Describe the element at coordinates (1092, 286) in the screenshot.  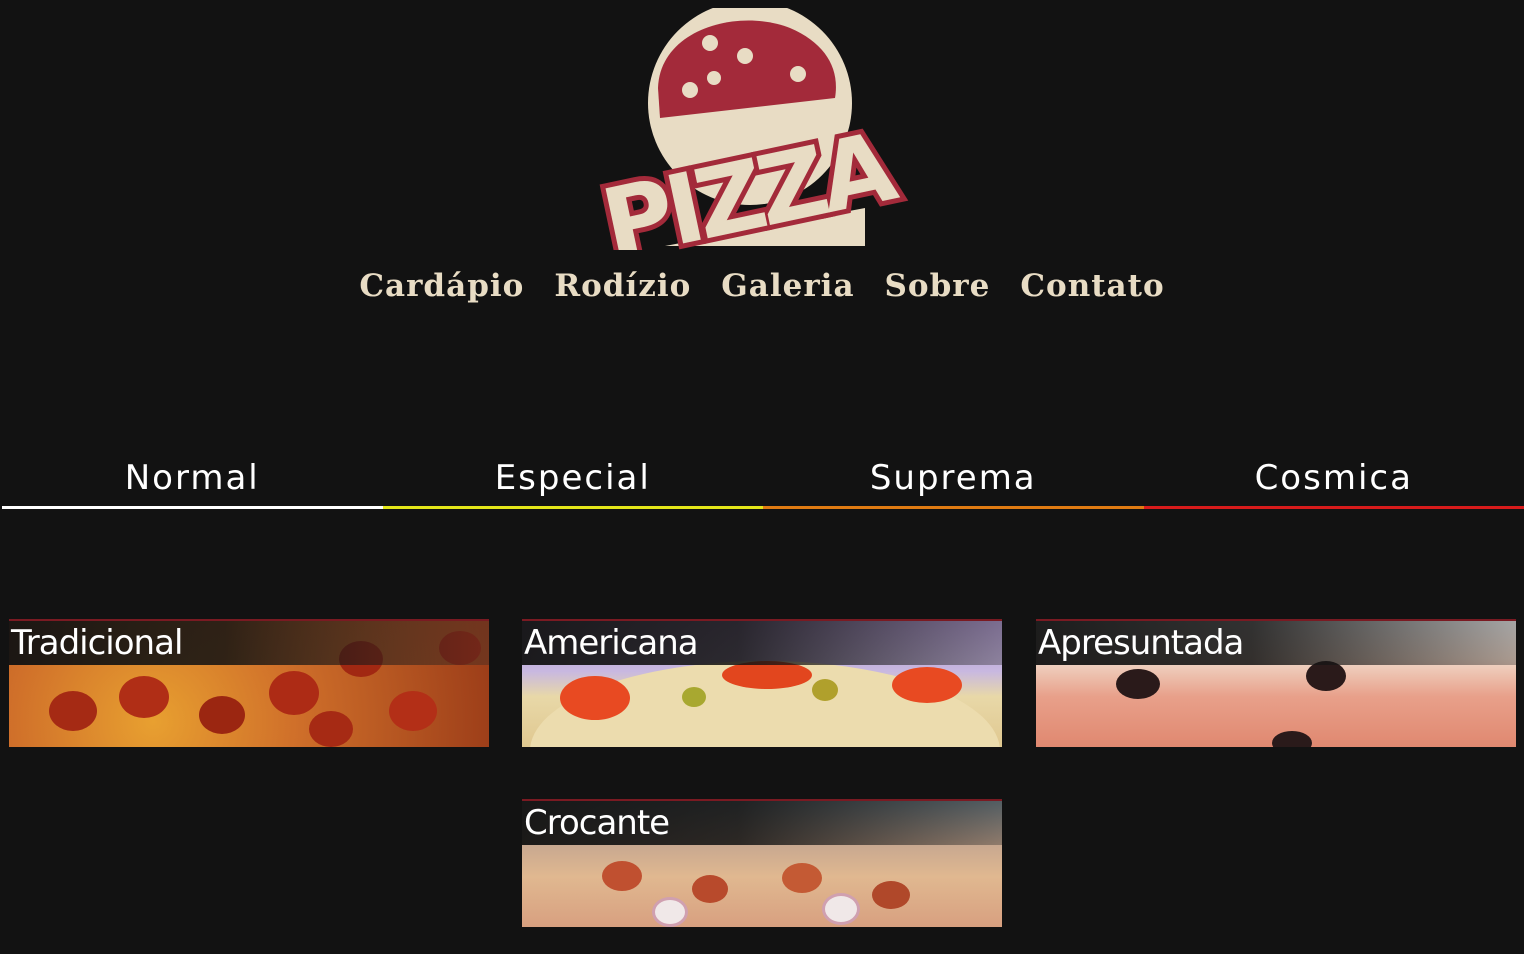
I see `nav-contato: Contato` at that location.